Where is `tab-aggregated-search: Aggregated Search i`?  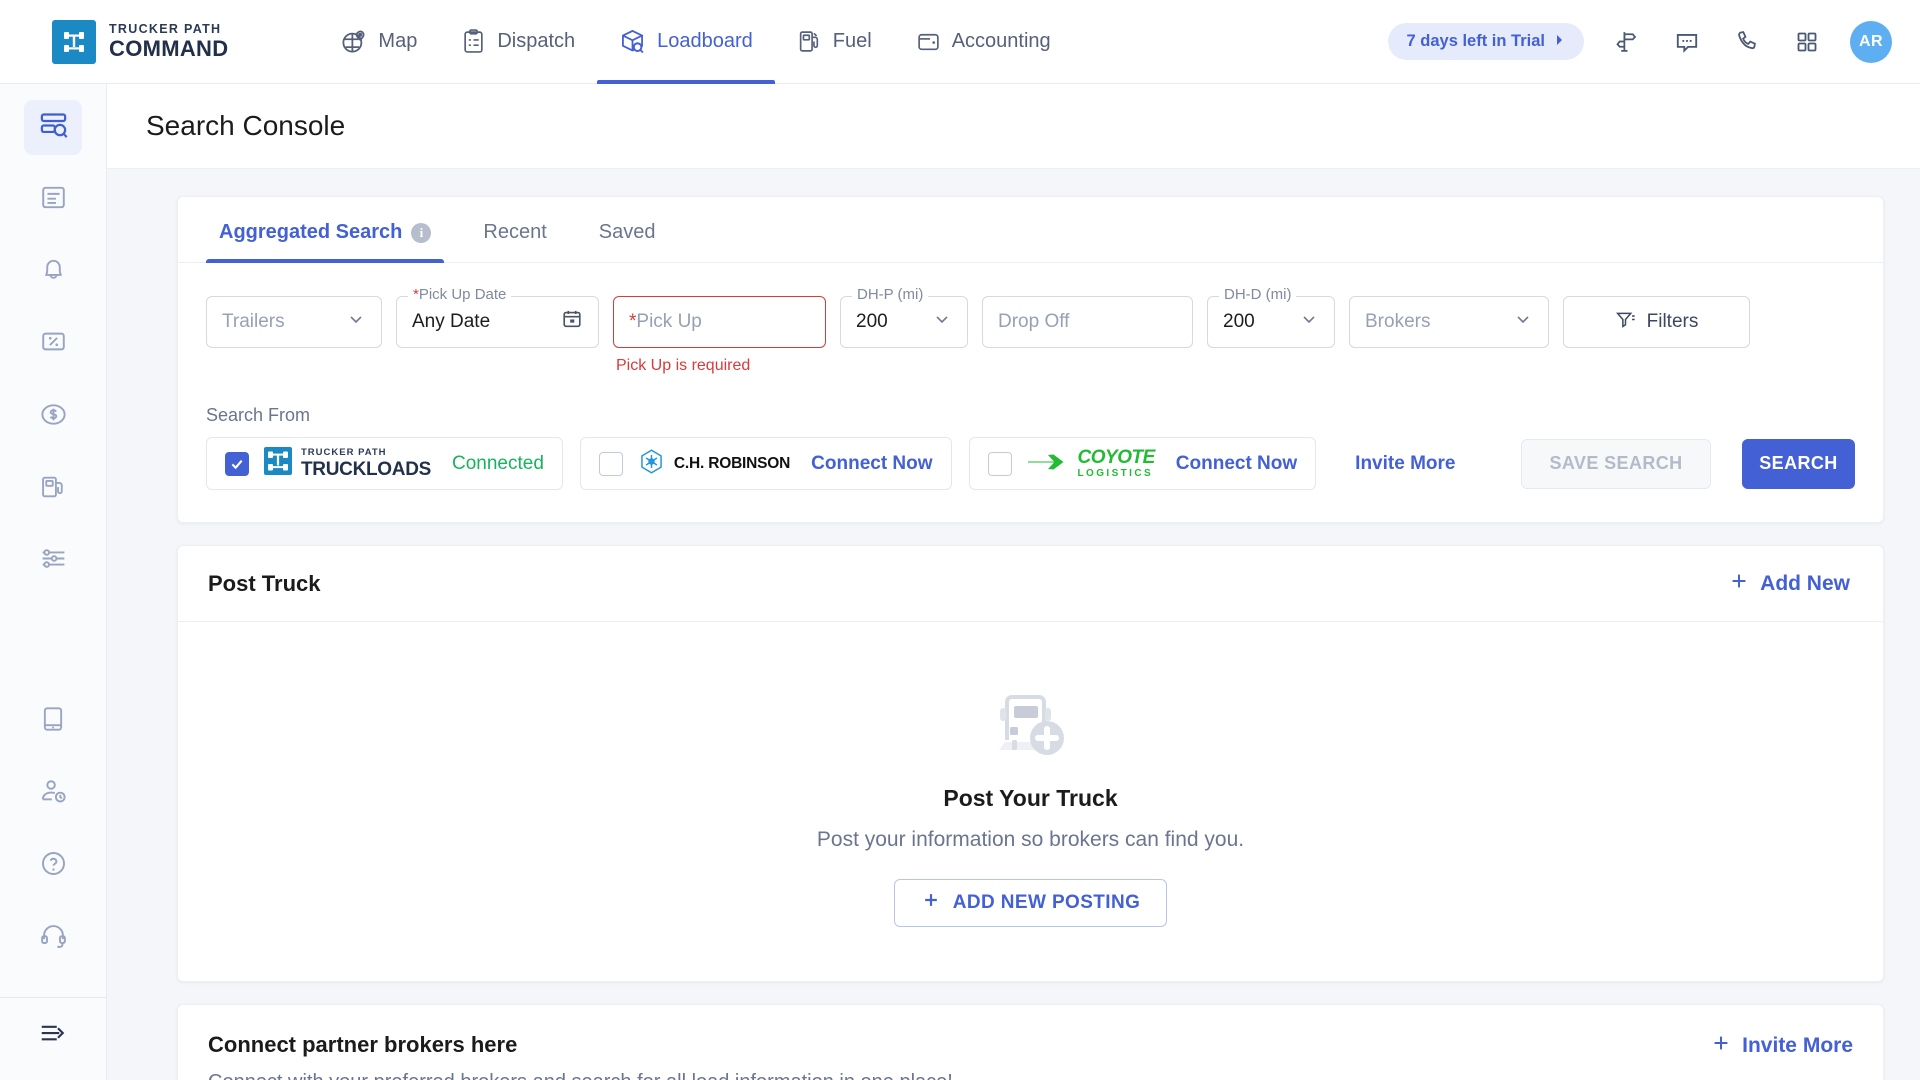 tab-aggregated-search: Aggregated Search i is located at coordinates (325, 230).